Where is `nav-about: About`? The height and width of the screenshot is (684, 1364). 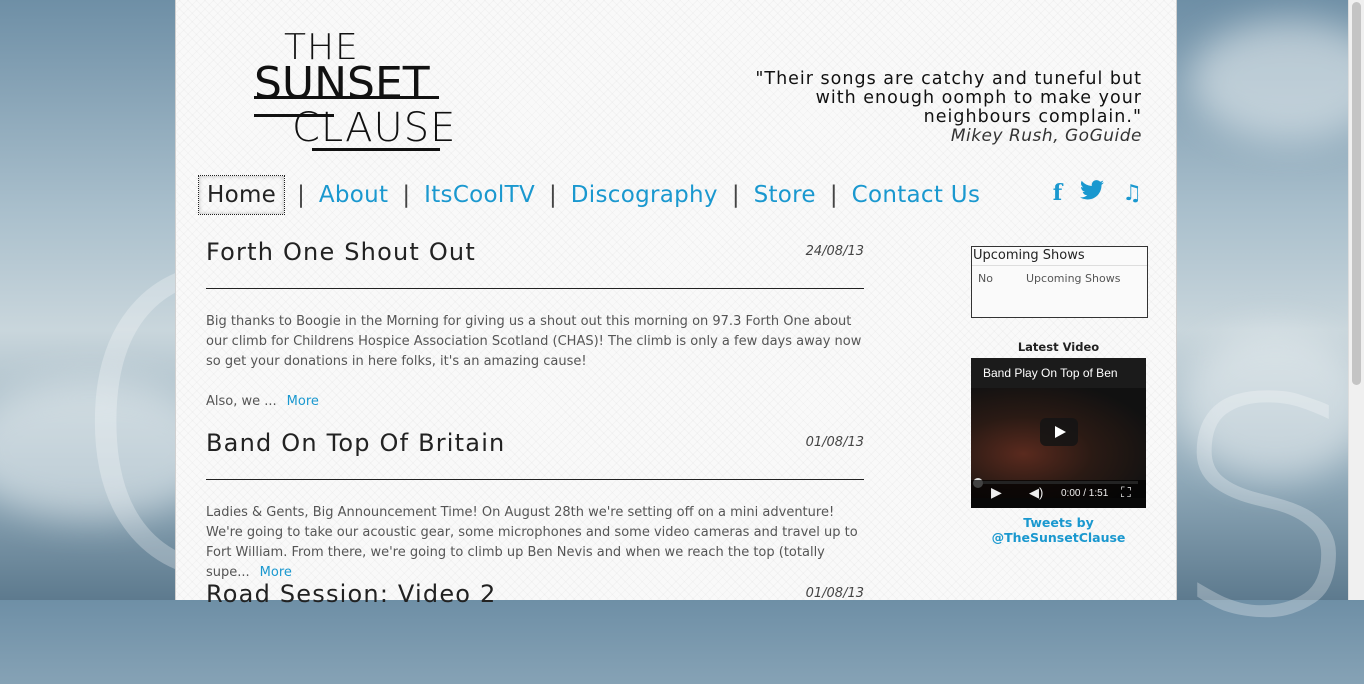
nav-about: About is located at coordinates (354, 195).